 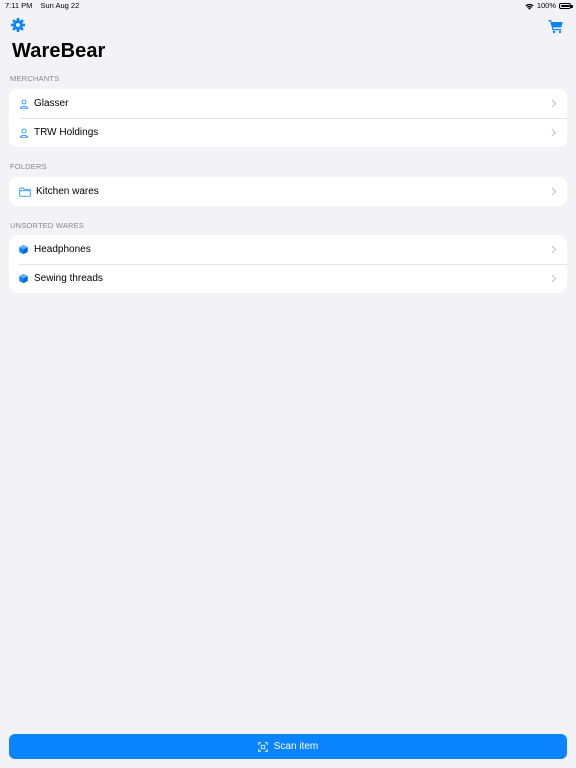 I want to click on status-date: Sun Aug 22, so click(x=60, y=5).